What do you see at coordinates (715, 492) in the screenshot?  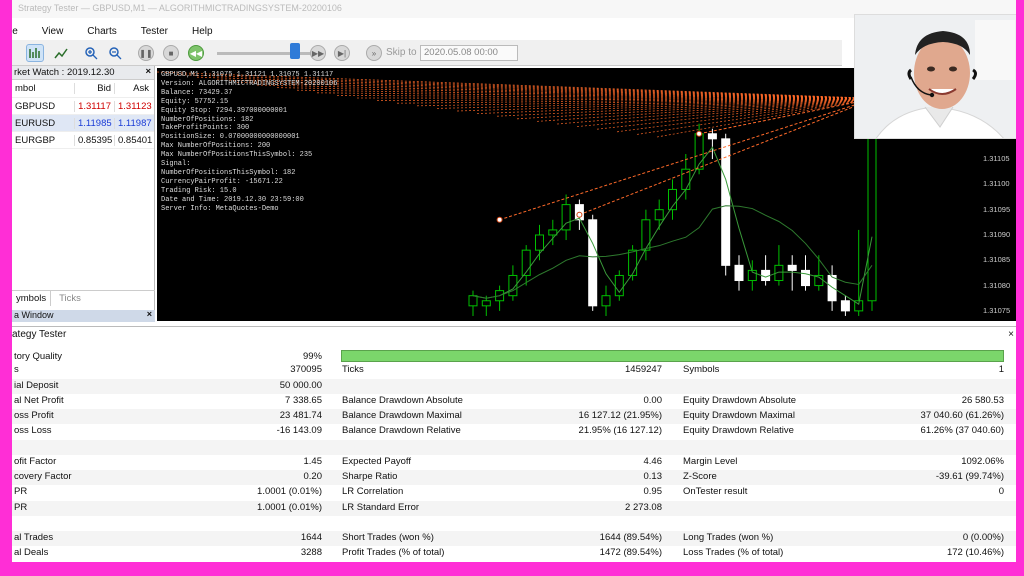 I see `stat-label: OnTester result` at bounding box center [715, 492].